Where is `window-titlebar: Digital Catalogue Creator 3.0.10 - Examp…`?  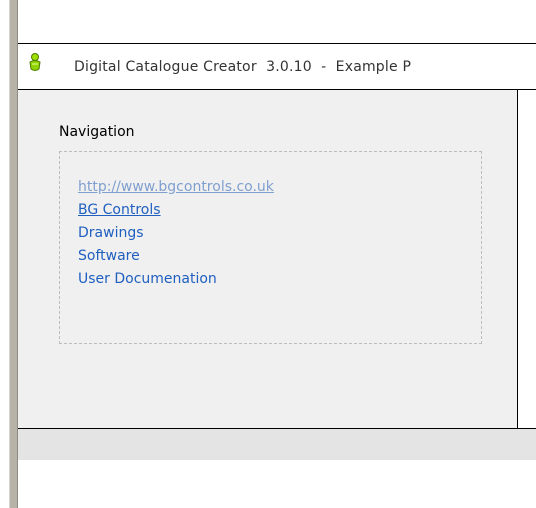
window-titlebar: Digital Catalogue Creator 3.0.10 - Examp… is located at coordinates (277, 66).